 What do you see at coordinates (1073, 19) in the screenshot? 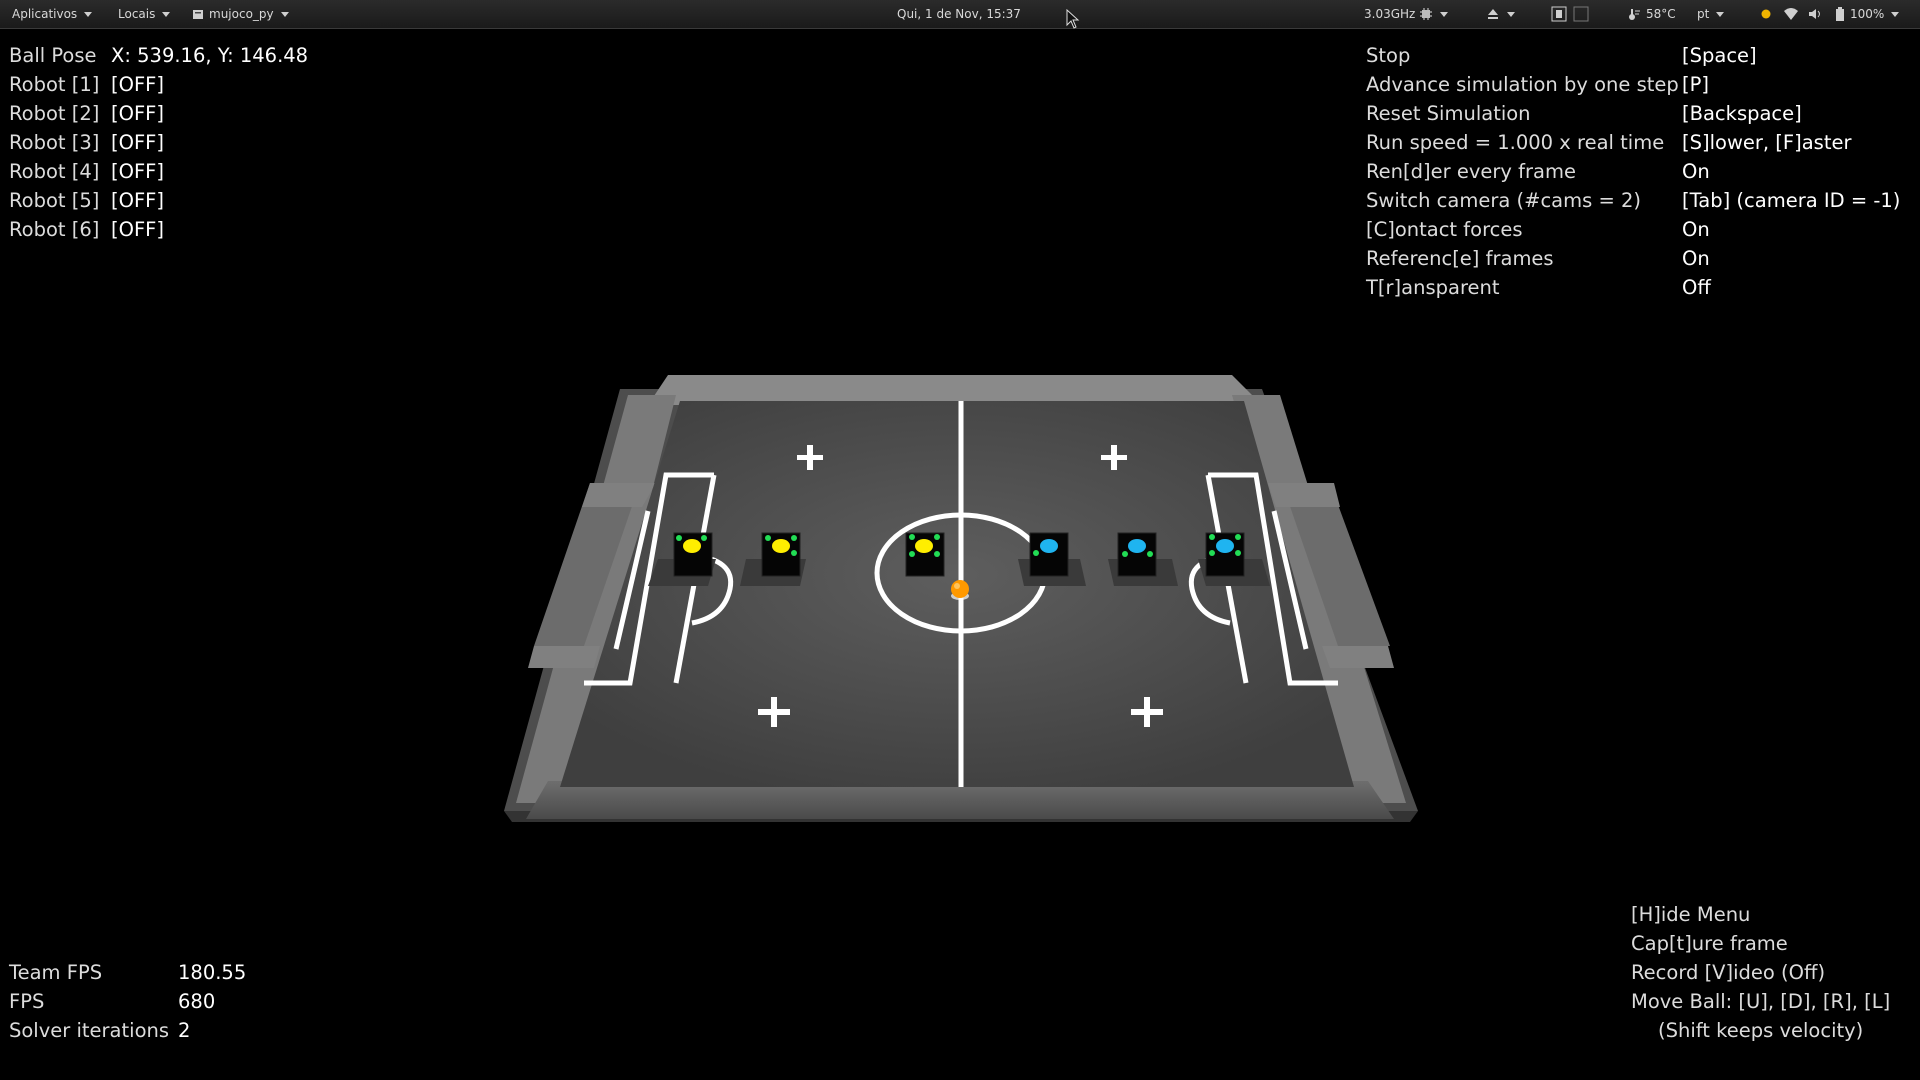
I see `mouse-pointer-icon` at bounding box center [1073, 19].